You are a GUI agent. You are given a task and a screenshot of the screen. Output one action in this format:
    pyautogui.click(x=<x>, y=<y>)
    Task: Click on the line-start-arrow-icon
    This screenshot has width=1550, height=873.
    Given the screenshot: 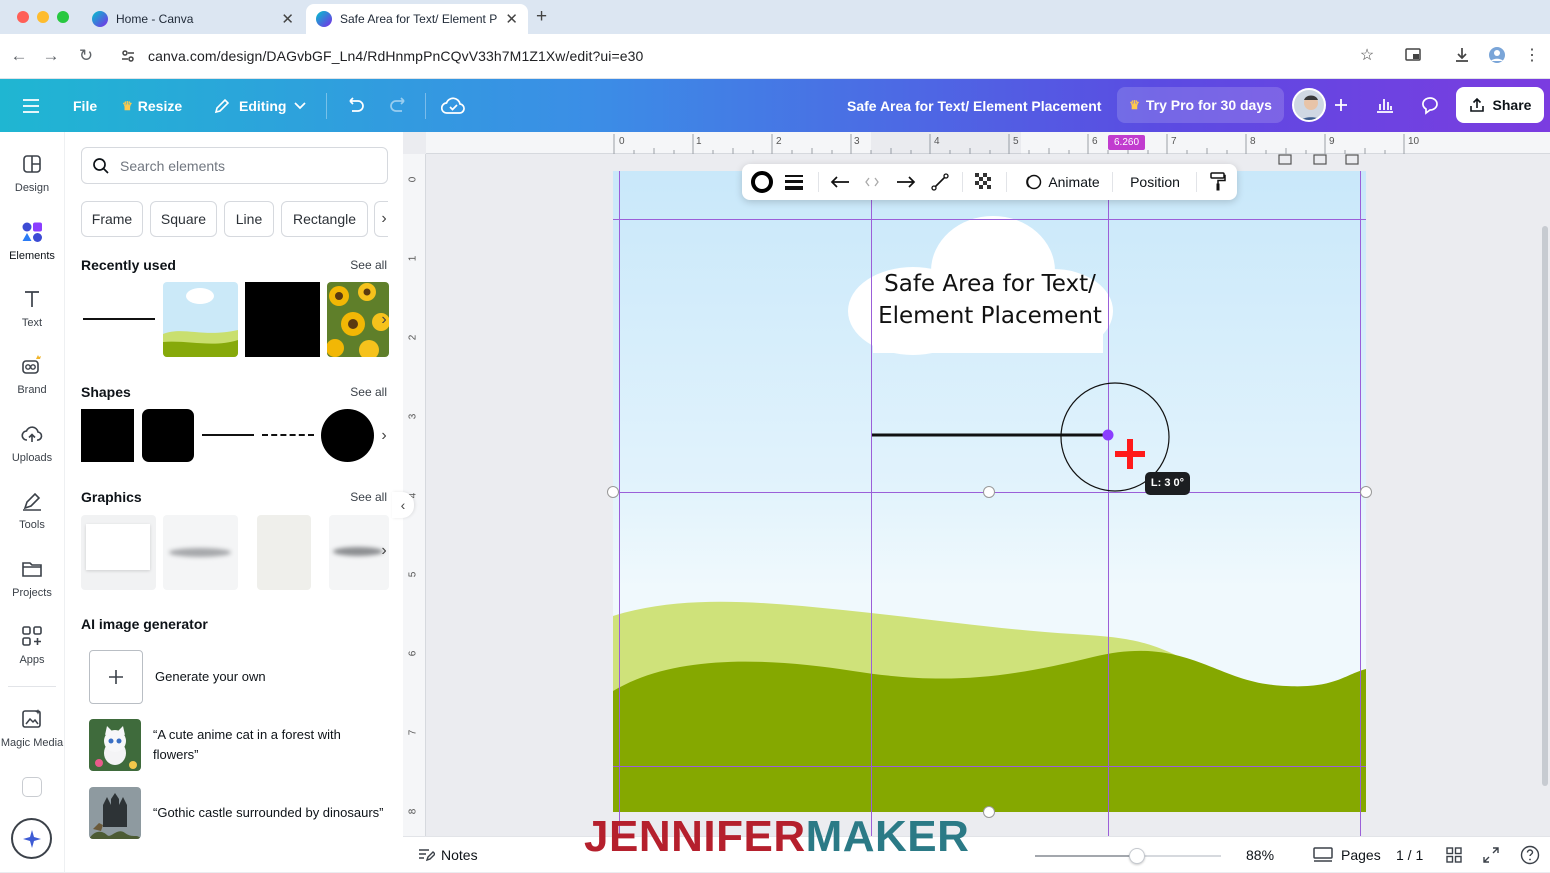 What is the action you would take?
    pyautogui.click(x=840, y=182)
    